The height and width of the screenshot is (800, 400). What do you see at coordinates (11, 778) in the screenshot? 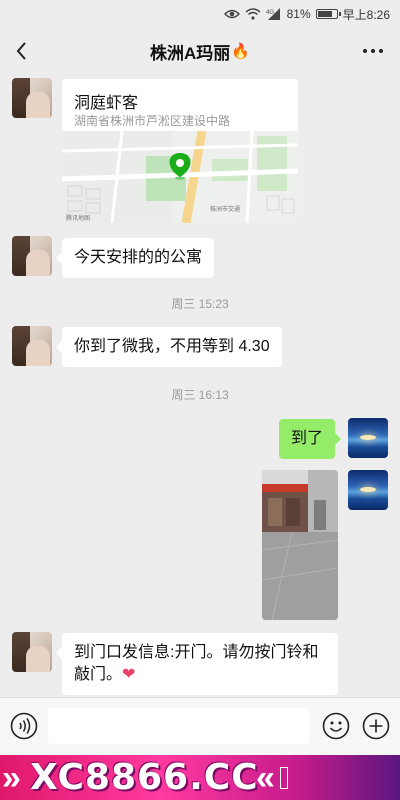
I see `chevron-right-icon: »` at bounding box center [11, 778].